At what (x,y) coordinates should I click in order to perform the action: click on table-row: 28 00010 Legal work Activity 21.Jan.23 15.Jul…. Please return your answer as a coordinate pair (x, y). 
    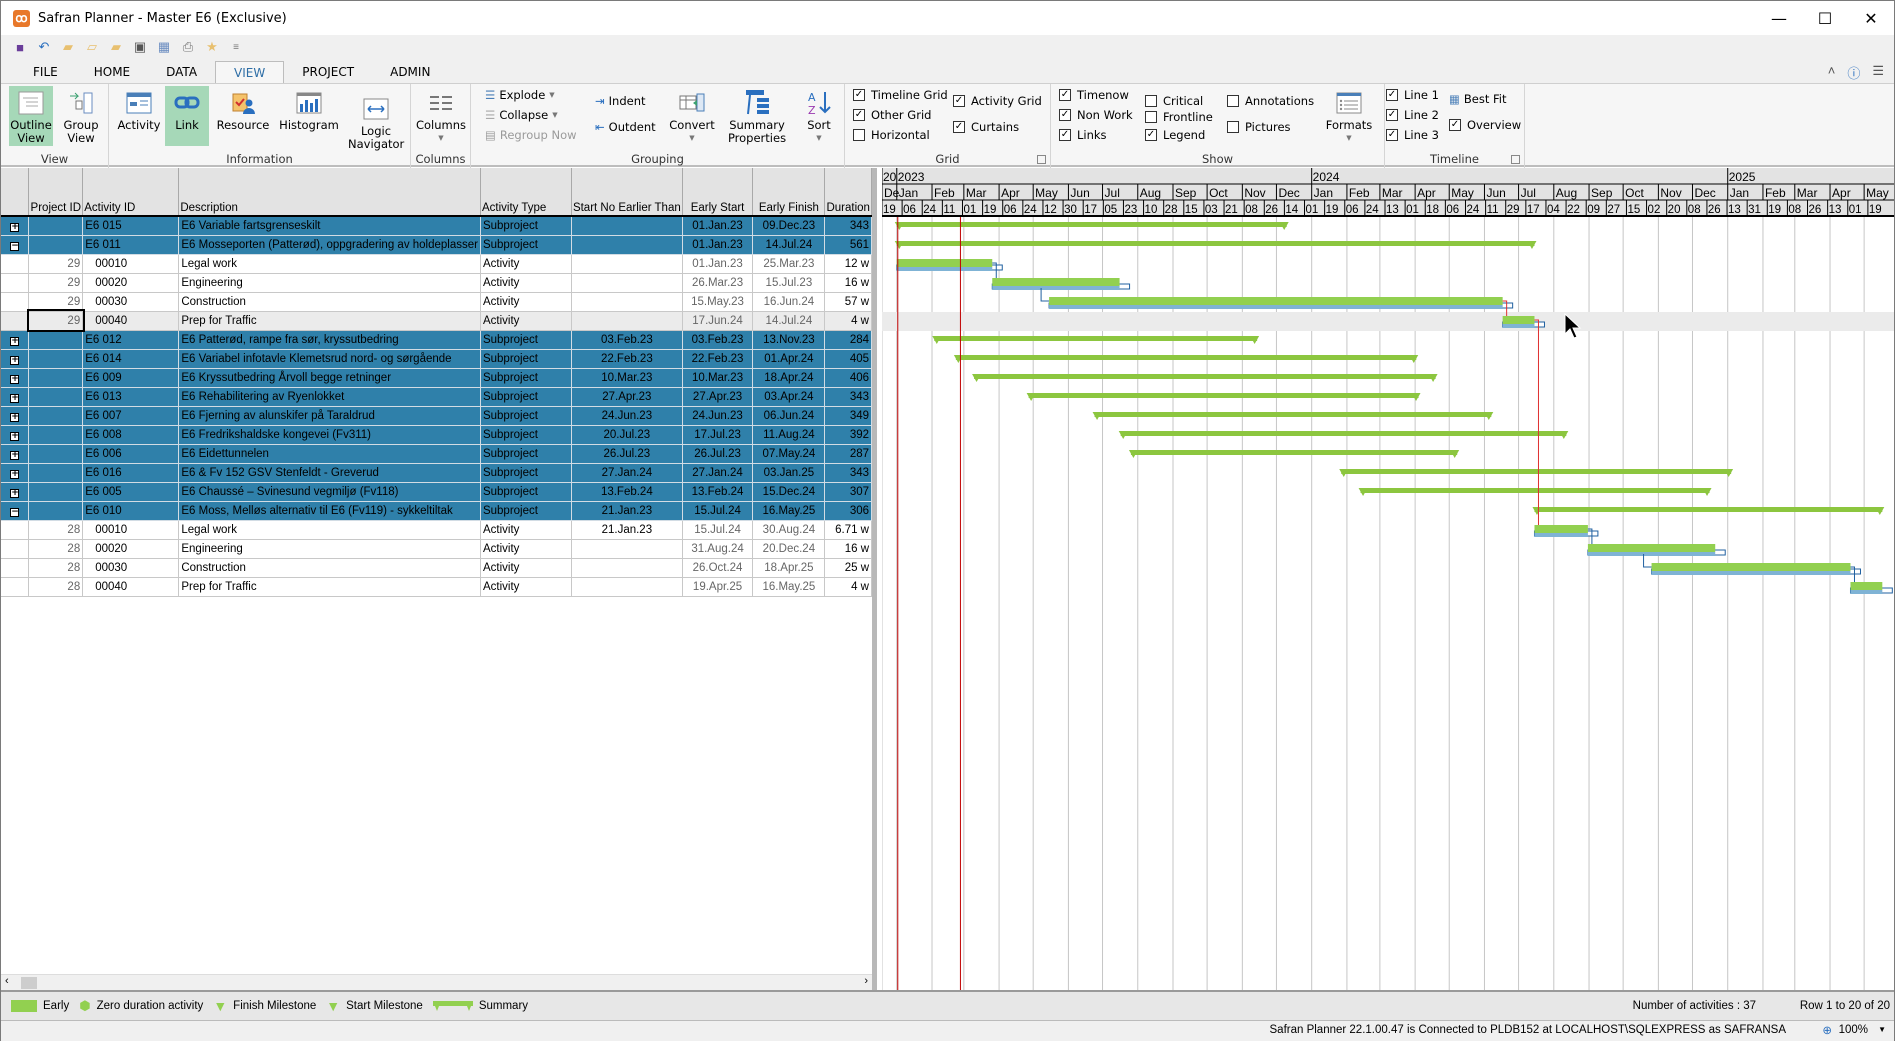
    Looking at the image, I should click on (436, 530).